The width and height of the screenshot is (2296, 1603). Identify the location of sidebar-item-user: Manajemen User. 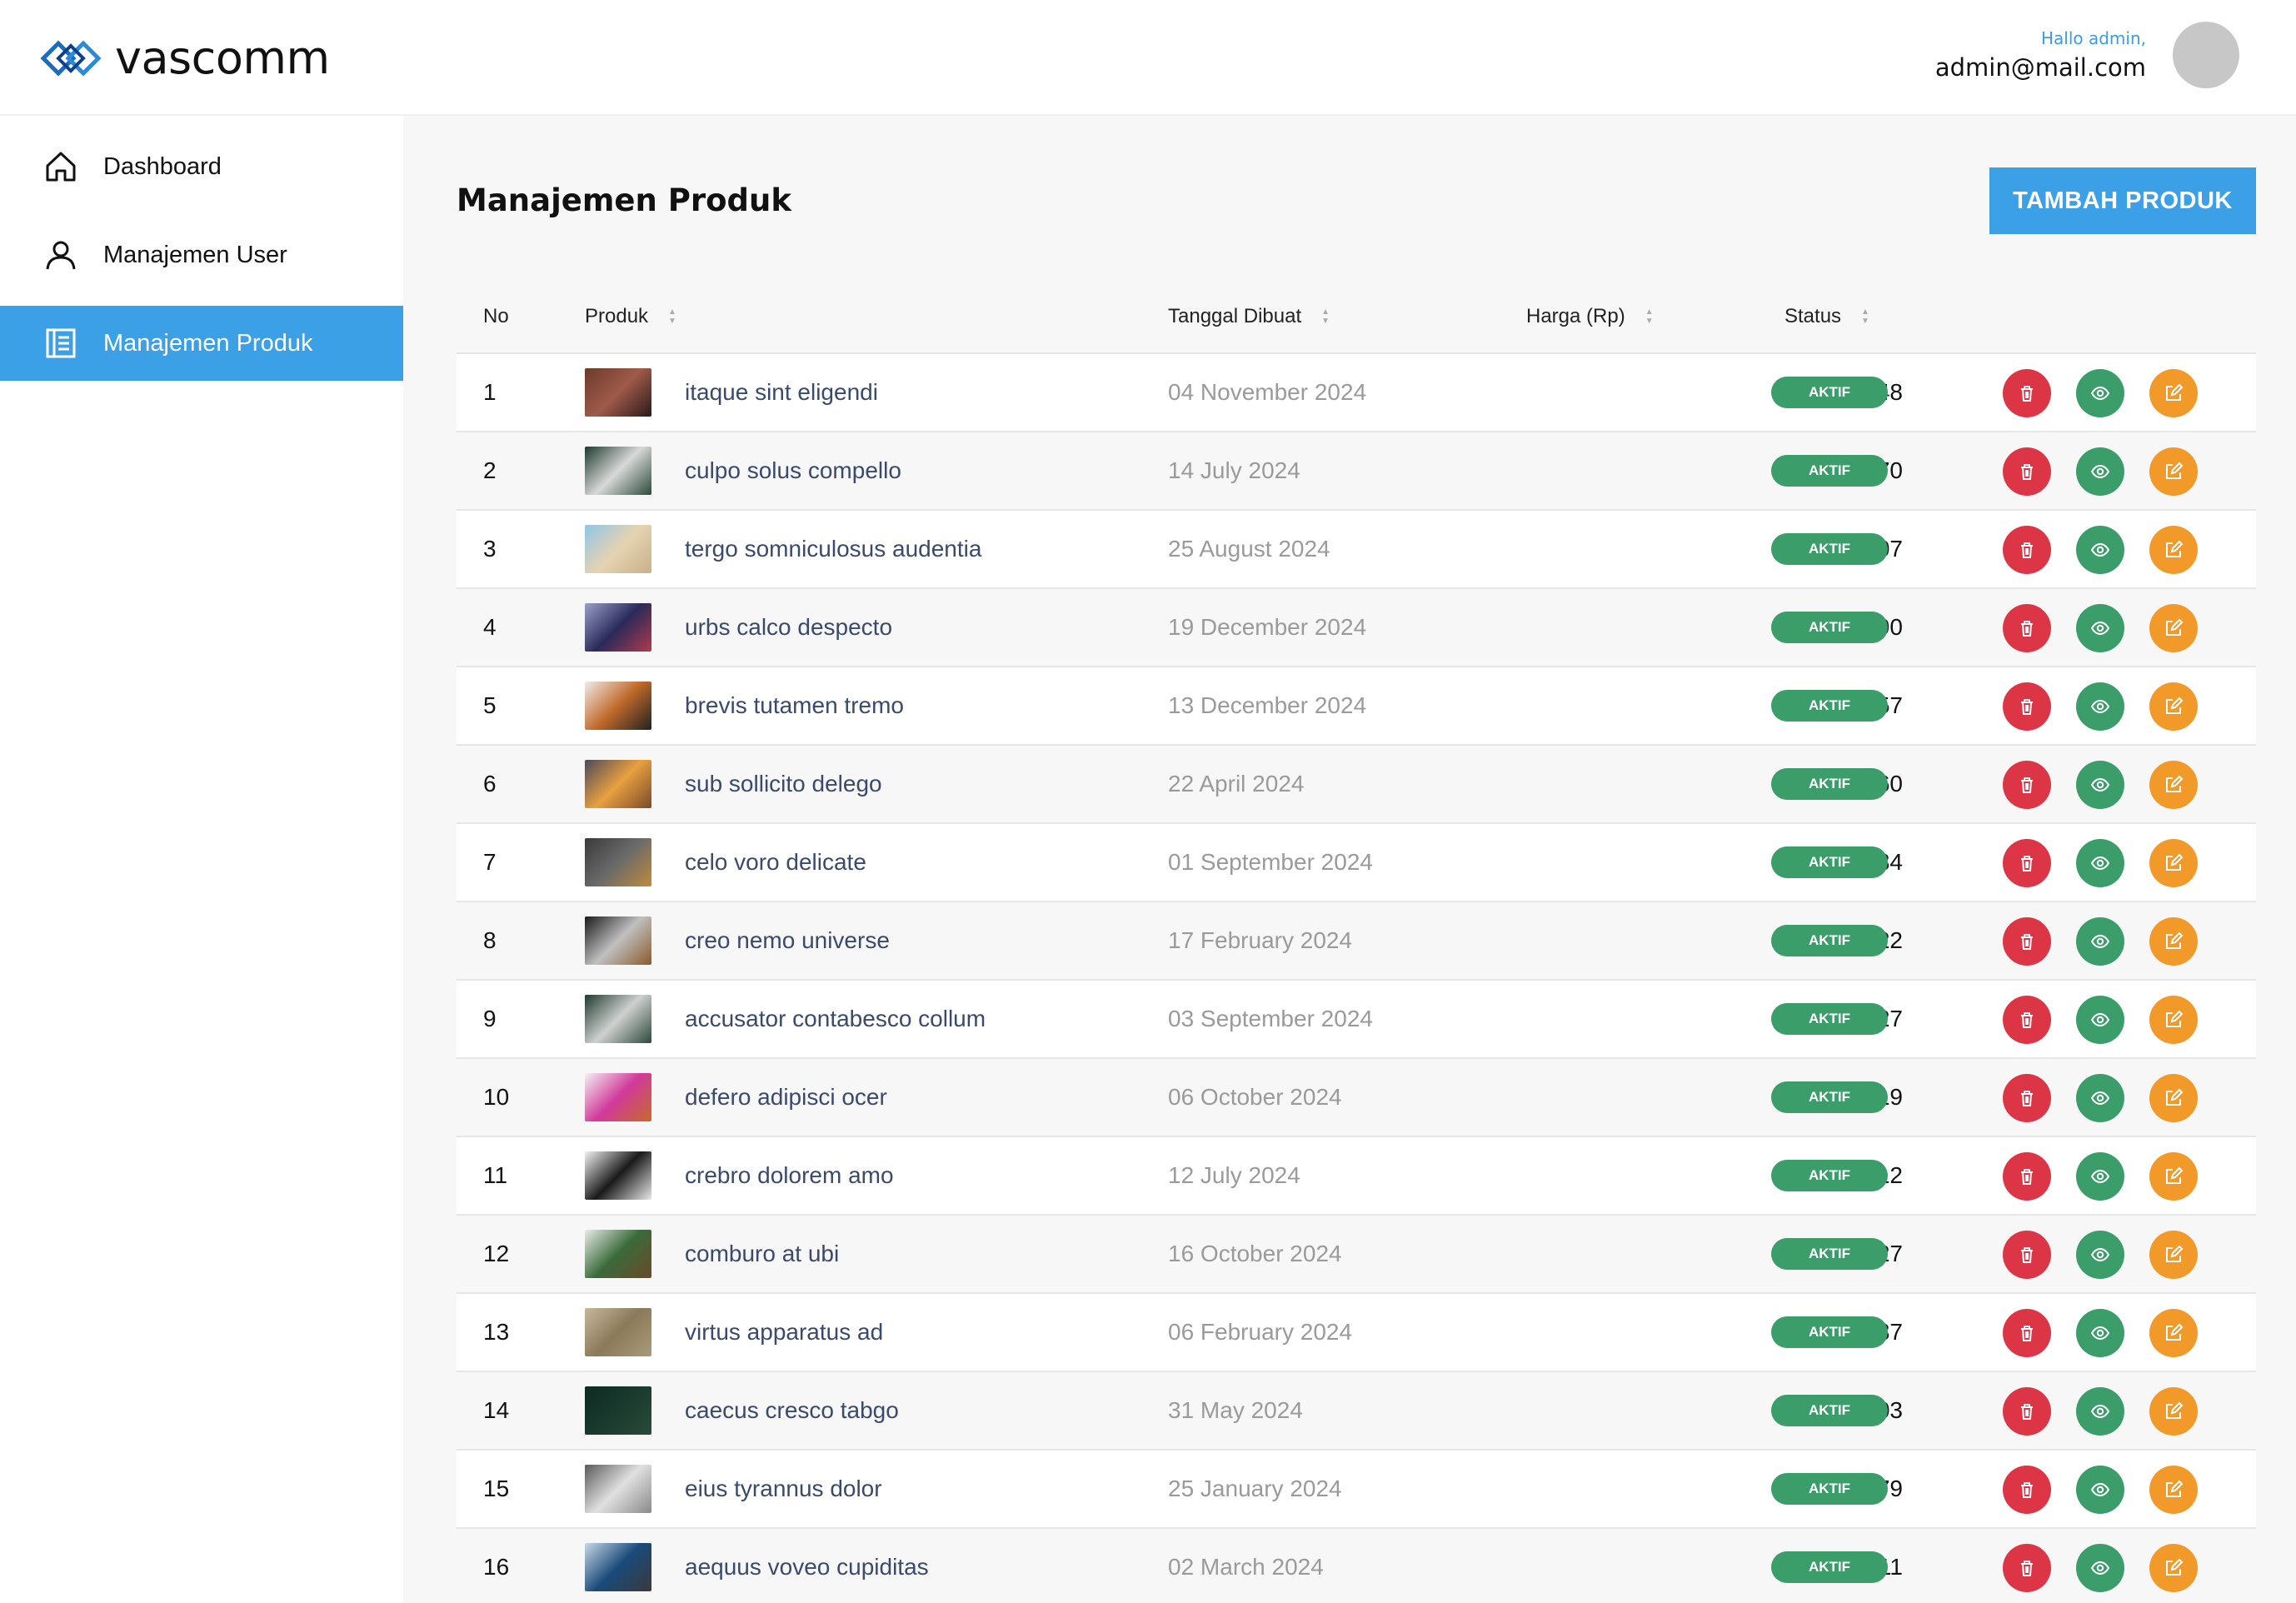
(201, 255).